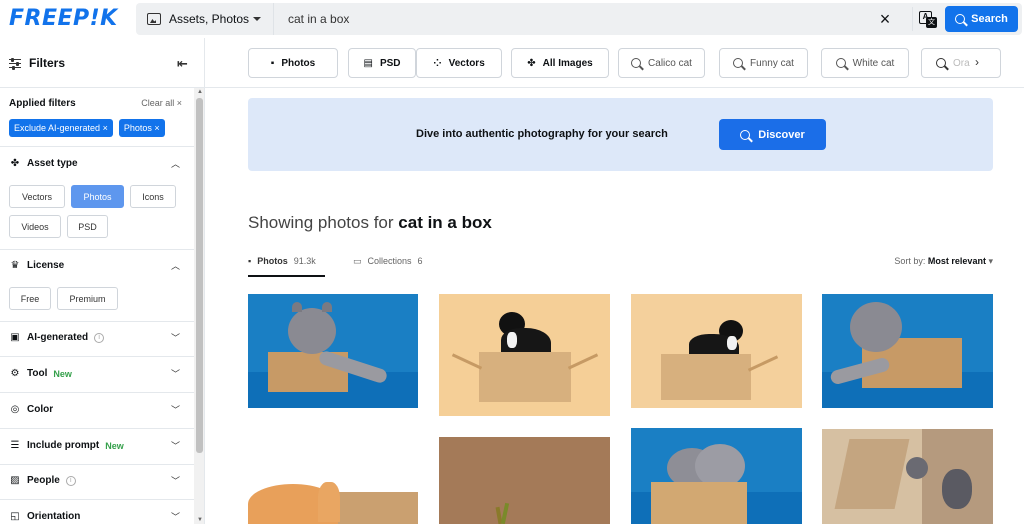 The width and height of the screenshot is (1024, 524). Describe the element at coordinates (15, 409) in the screenshot. I see `palette-icon: ◎` at that location.